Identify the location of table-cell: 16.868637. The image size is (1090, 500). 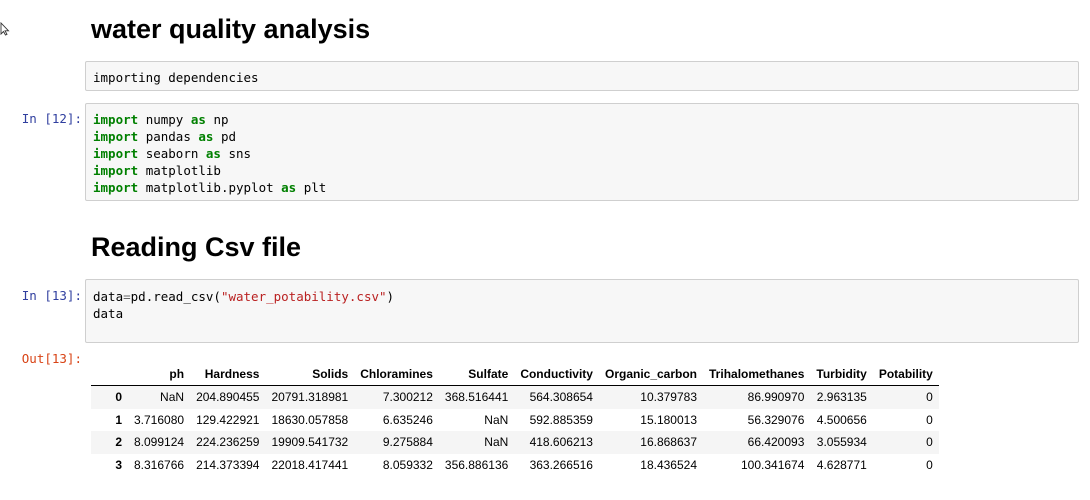
(669, 442).